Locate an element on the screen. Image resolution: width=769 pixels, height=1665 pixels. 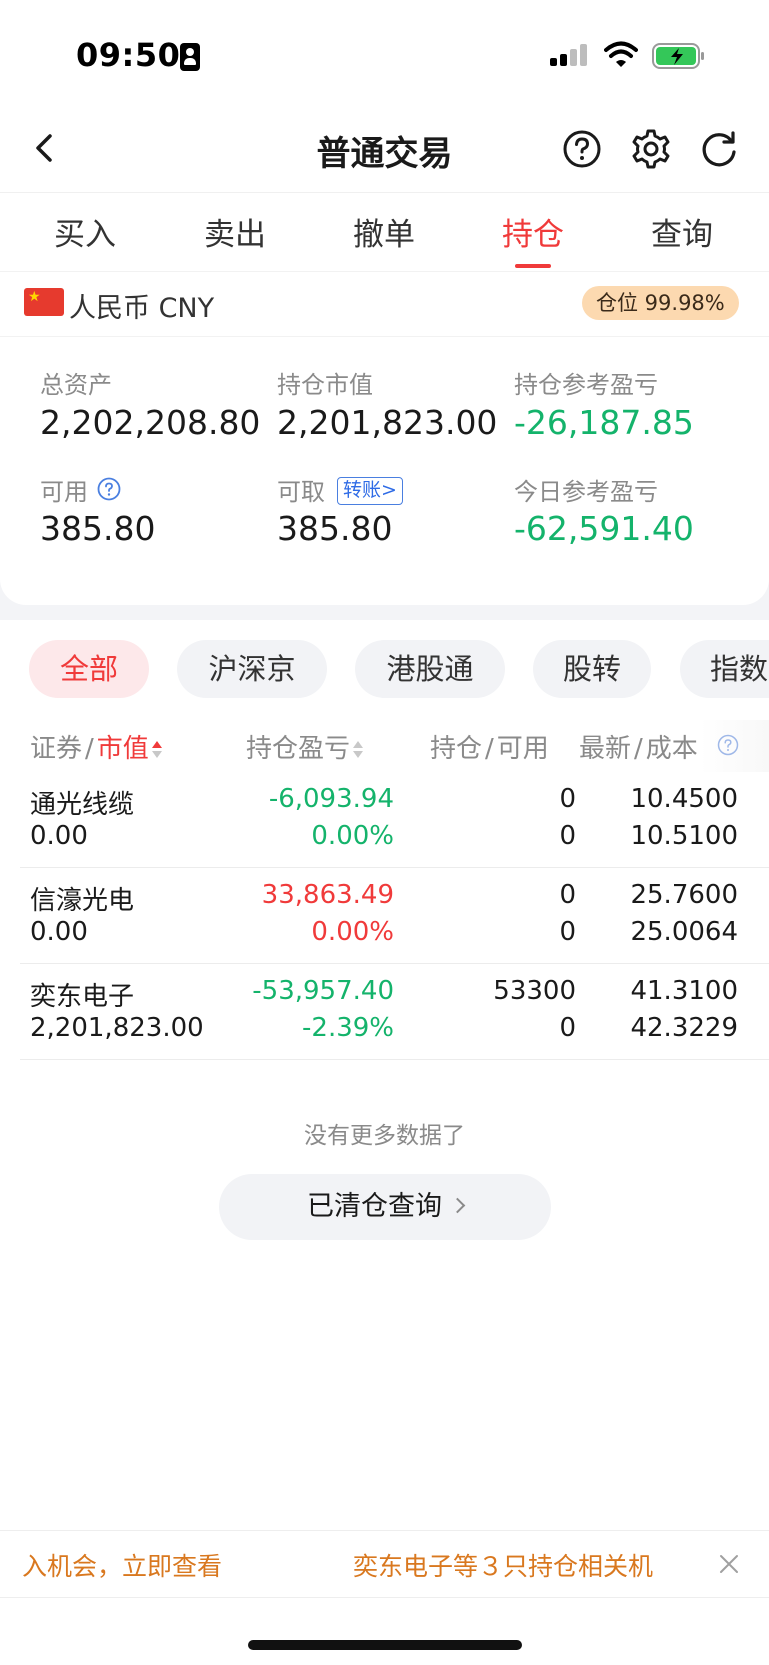
market-filter-chips: 全部 沪深京 港股通 股转 指数 is located at coordinates (384, 669).